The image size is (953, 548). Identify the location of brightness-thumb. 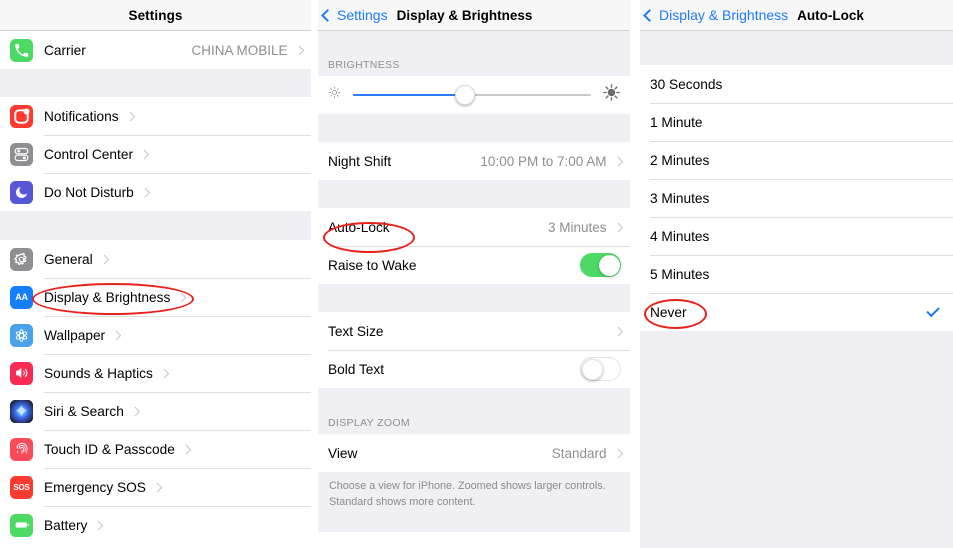
(464, 95).